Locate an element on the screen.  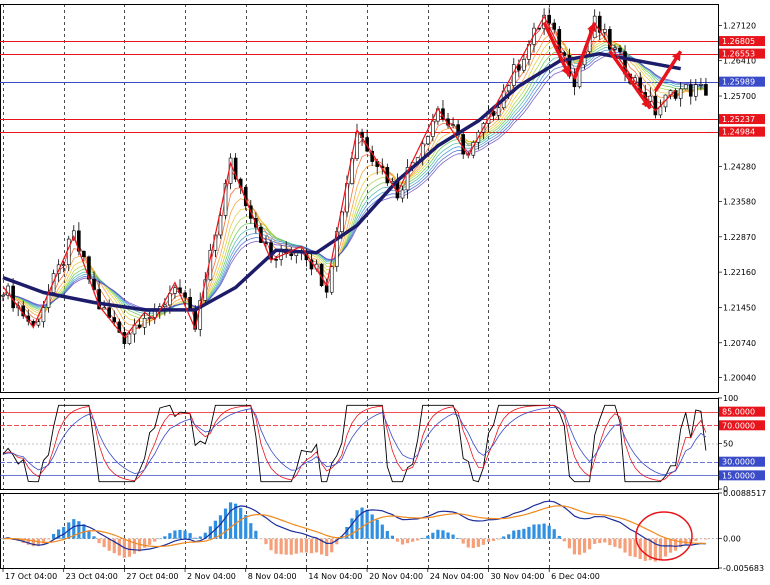
price-axis-tick-label: 1.27120 is located at coordinates (739, 25).